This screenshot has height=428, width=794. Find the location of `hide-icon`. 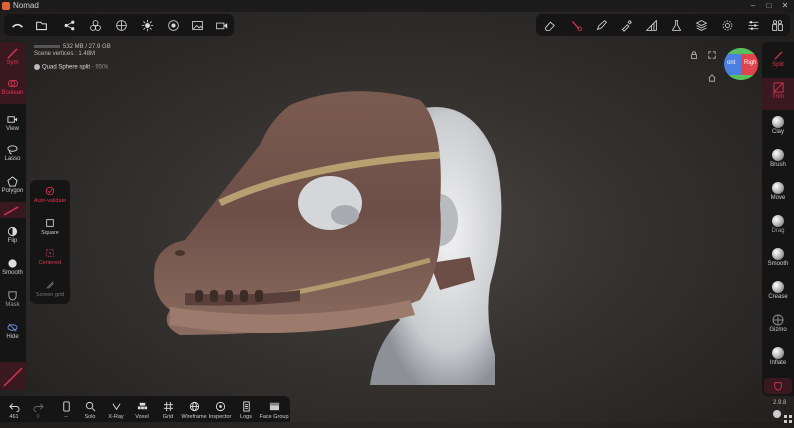

hide-icon is located at coordinates (12, 327).